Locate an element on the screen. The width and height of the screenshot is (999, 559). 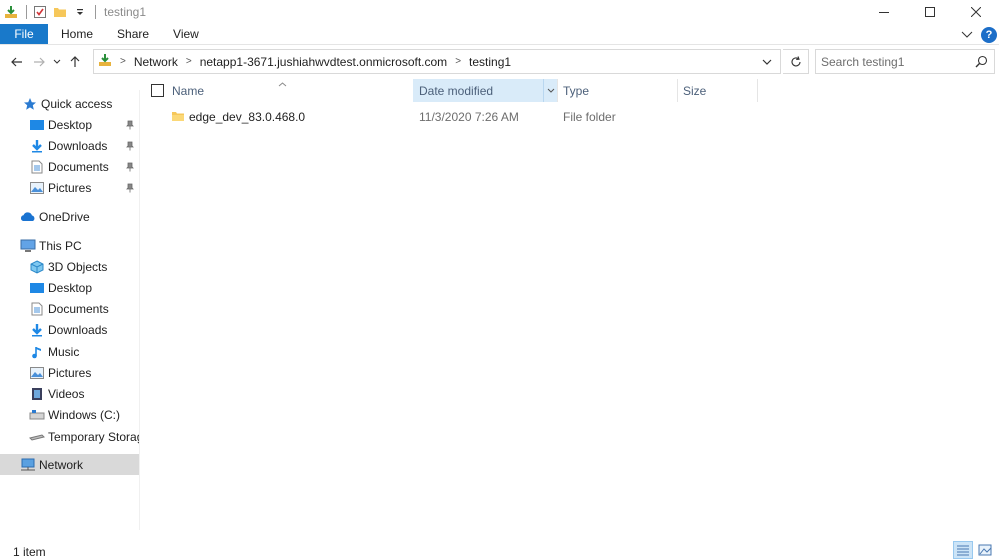
tab-view: View is located at coordinates (186, 34).